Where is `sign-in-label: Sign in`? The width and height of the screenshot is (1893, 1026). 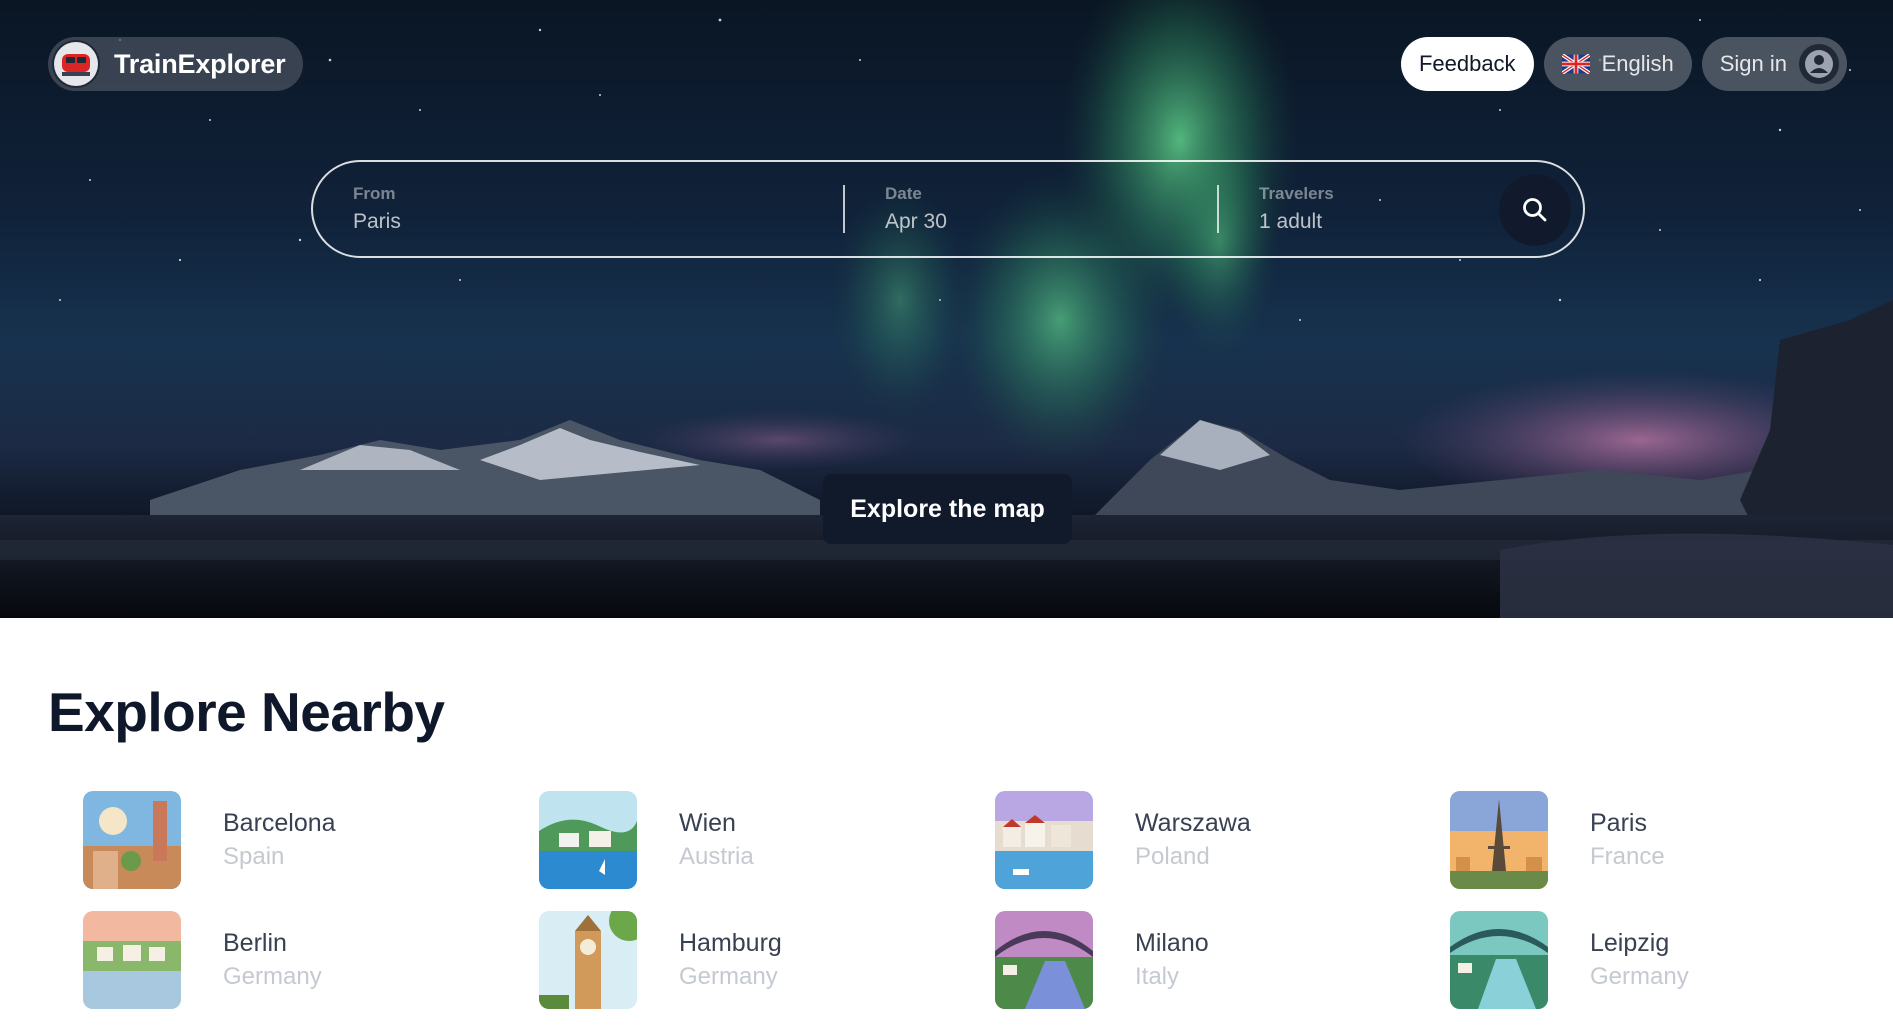
sign-in-label: Sign in is located at coordinates (1753, 63).